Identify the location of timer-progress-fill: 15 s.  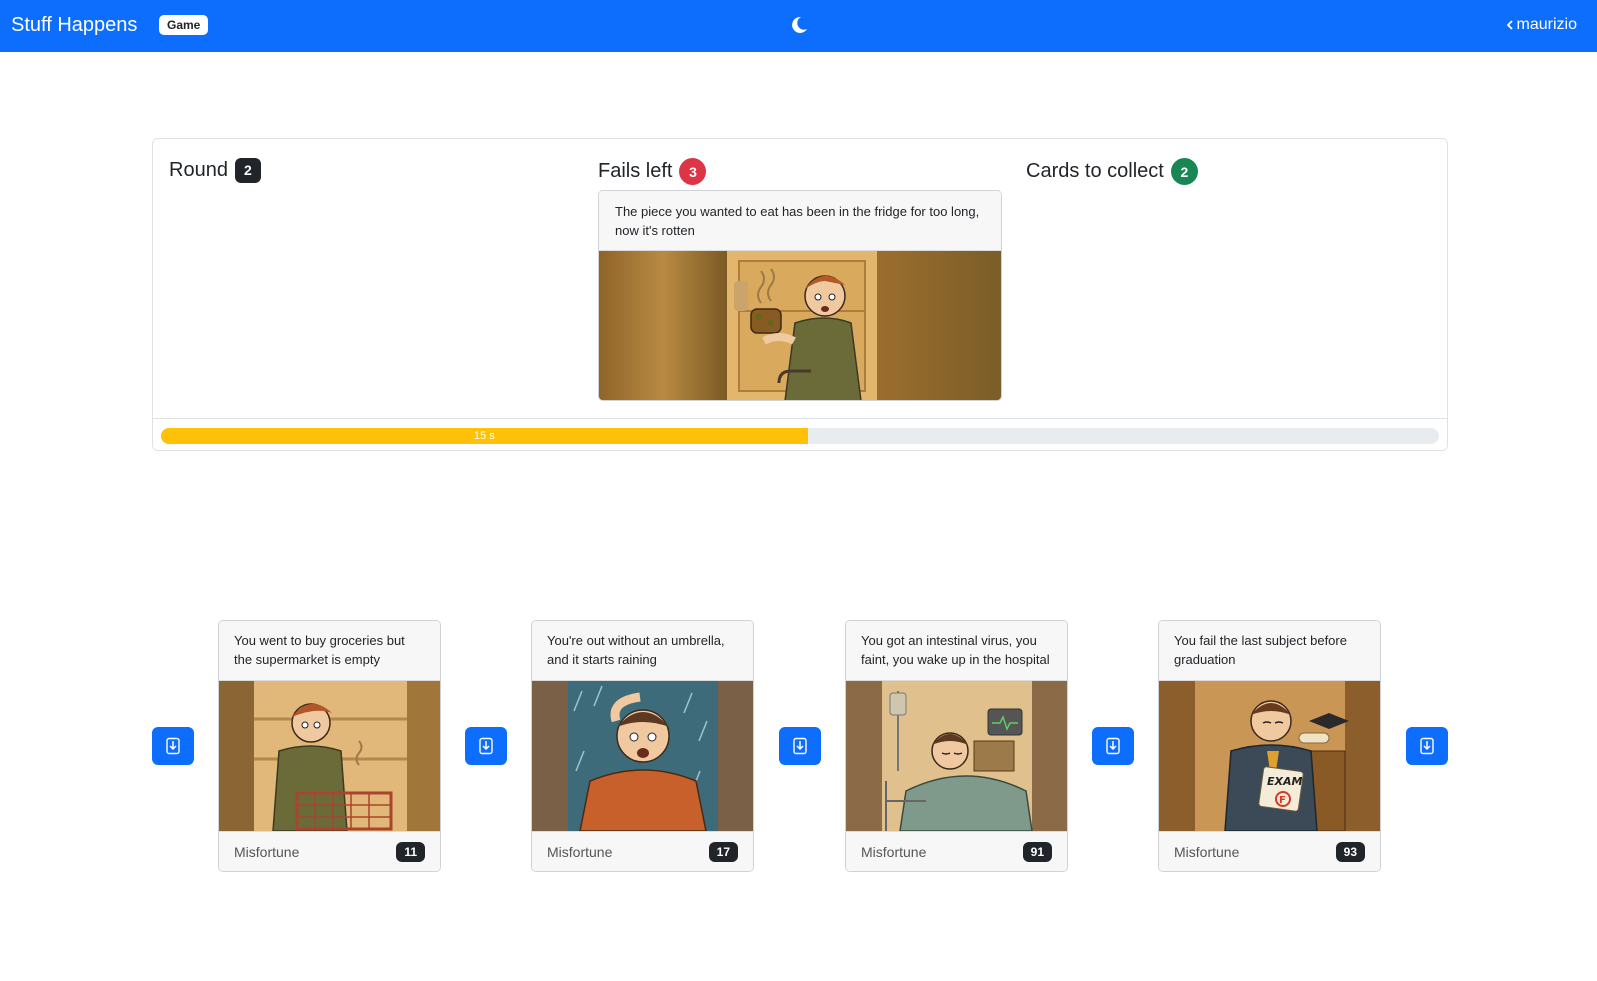
(484, 436).